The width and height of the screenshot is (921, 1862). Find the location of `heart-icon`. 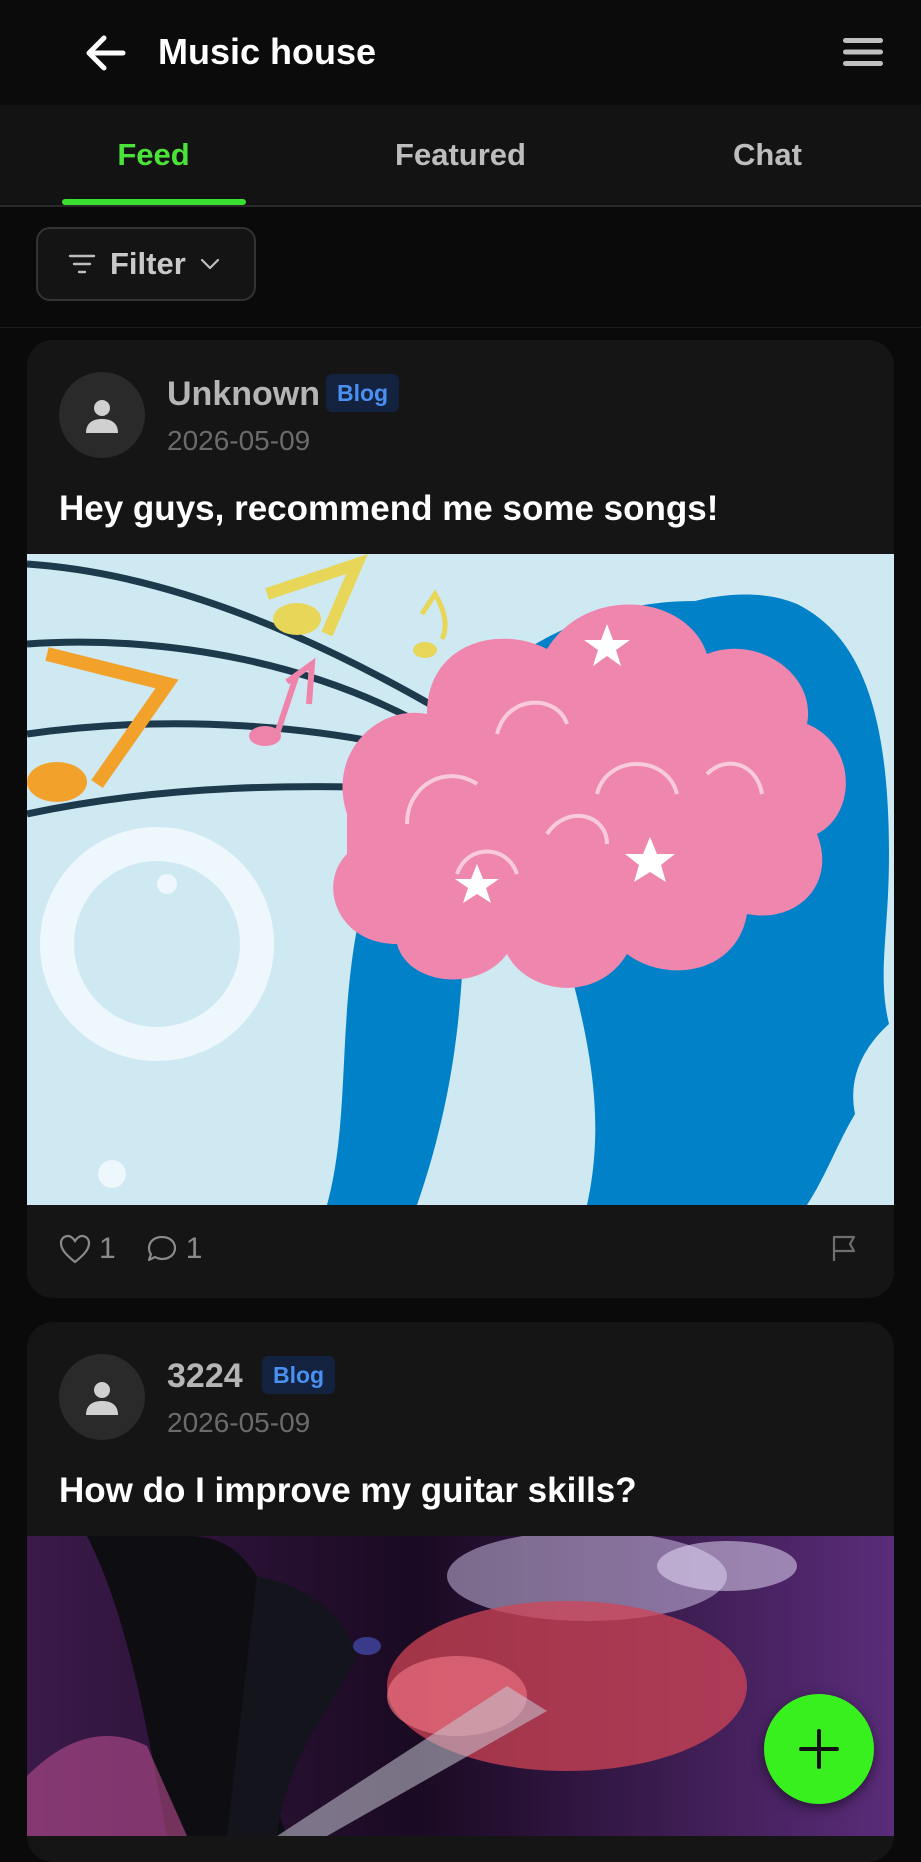

heart-icon is located at coordinates (75, 1249).